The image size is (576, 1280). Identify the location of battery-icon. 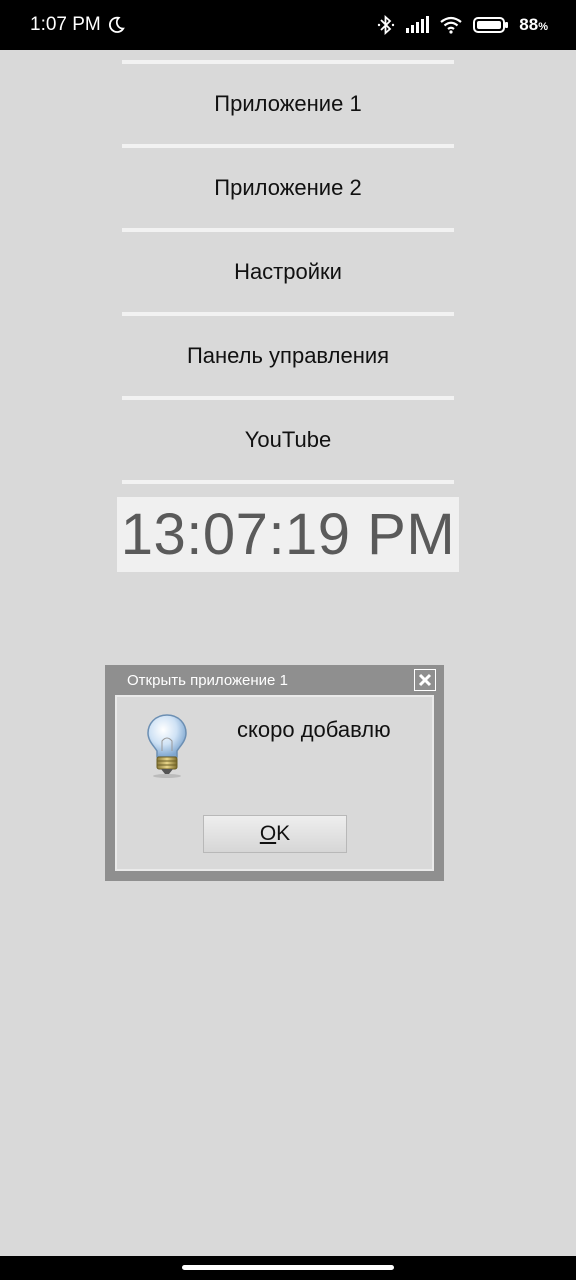
(491, 25).